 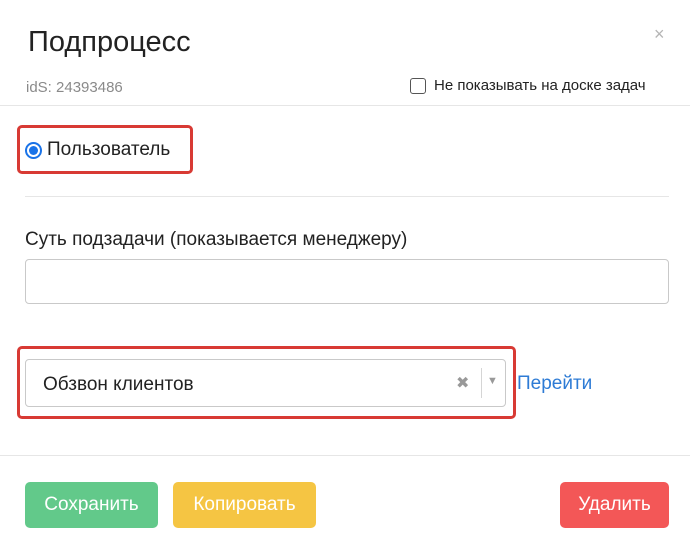 I want to click on copy-button: Копировать, so click(x=244, y=505).